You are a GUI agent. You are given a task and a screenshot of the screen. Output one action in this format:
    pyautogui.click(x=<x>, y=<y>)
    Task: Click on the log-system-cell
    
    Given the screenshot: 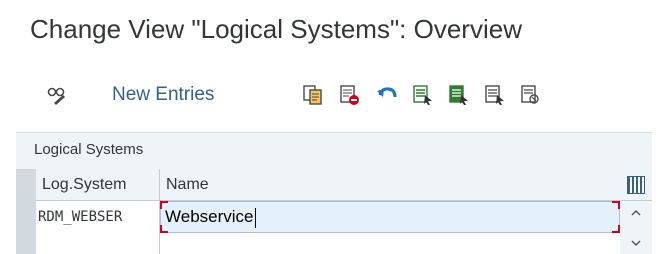 What is the action you would take?
    pyautogui.click(x=98, y=243)
    